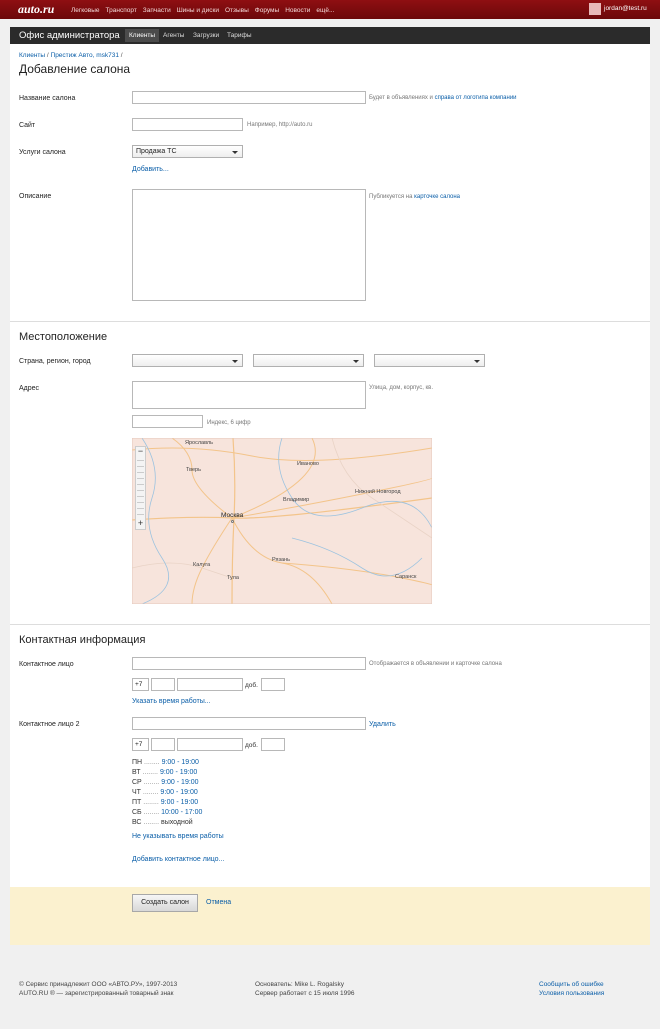 This screenshot has width=660, height=1029. I want to click on logo-right-link: справа от логотипа компании, so click(476, 98).